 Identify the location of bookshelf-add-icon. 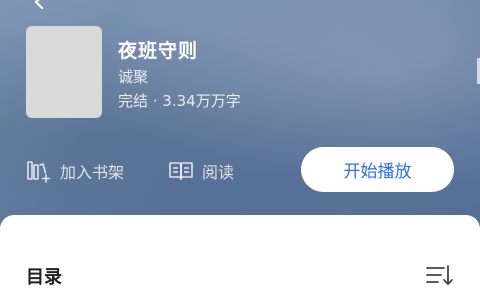
(39, 172).